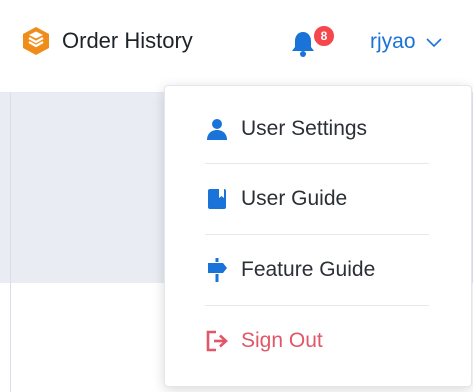 This screenshot has width=473, height=392. What do you see at coordinates (311, 44) in the screenshot?
I see `notifications-button: 8` at bounding box center [311, 44].